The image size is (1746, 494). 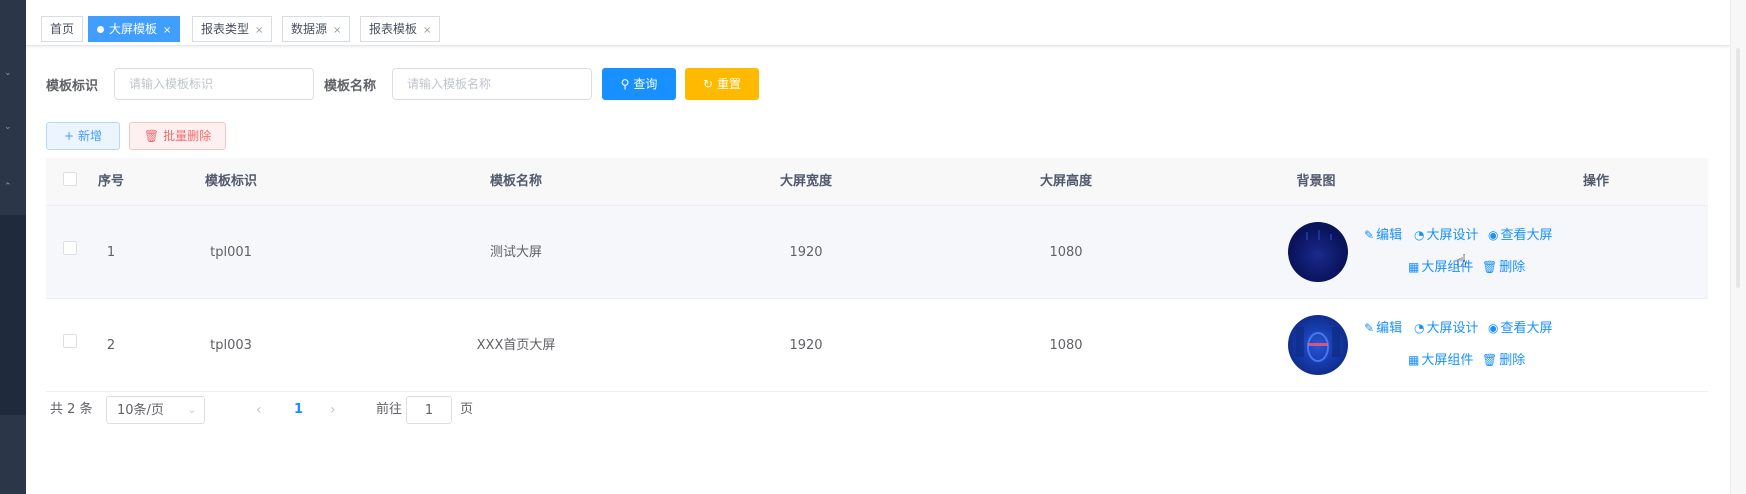 I want to click on row-template-name: XXX首页大屏, so click(x=516, y=345).